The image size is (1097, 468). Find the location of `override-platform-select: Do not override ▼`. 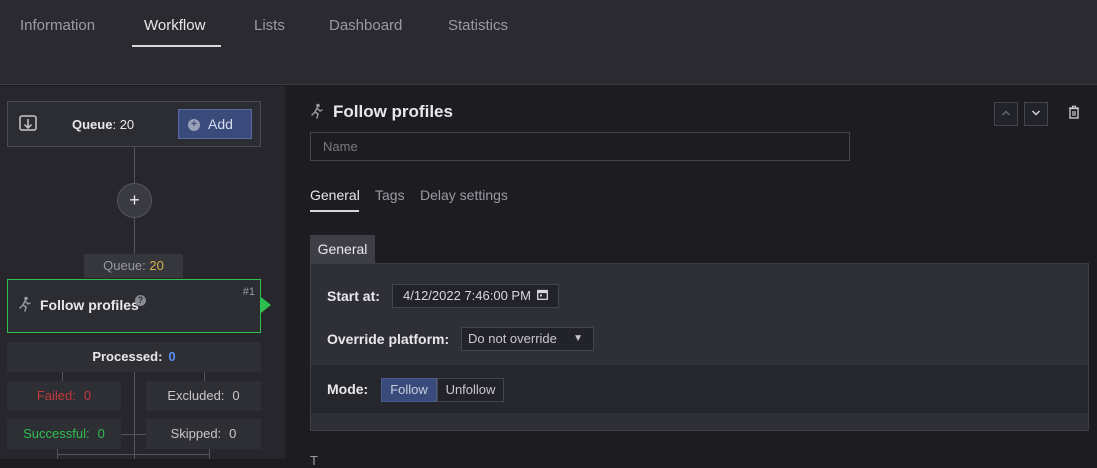

override-platform-select: Do not override ▼ is located at coordinates (527, 339).